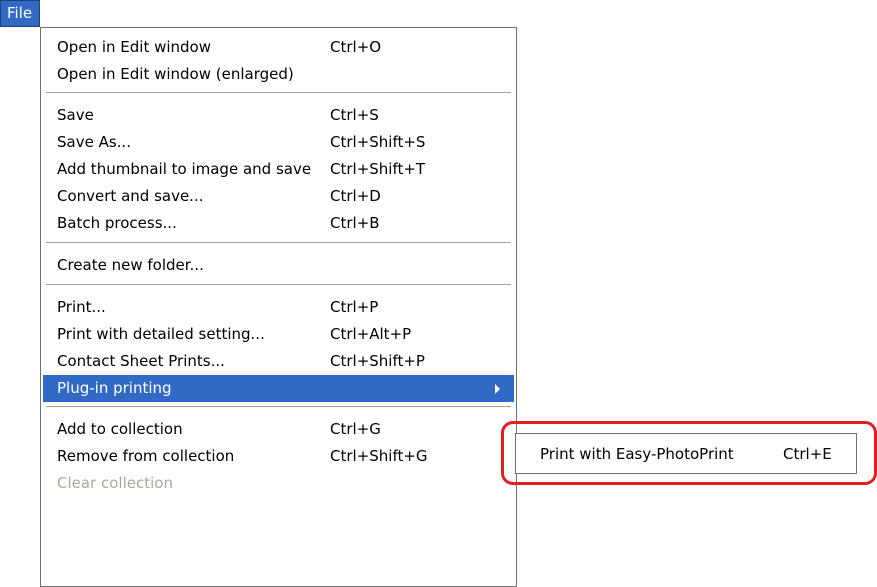 The width and height of the screenshot is (877, 587). What do you see at coordinates (637, 454) in the screenshot?
I see `submenu-item-label: Print with Easy-PhotoPrint` at bounding box center [637, 454].